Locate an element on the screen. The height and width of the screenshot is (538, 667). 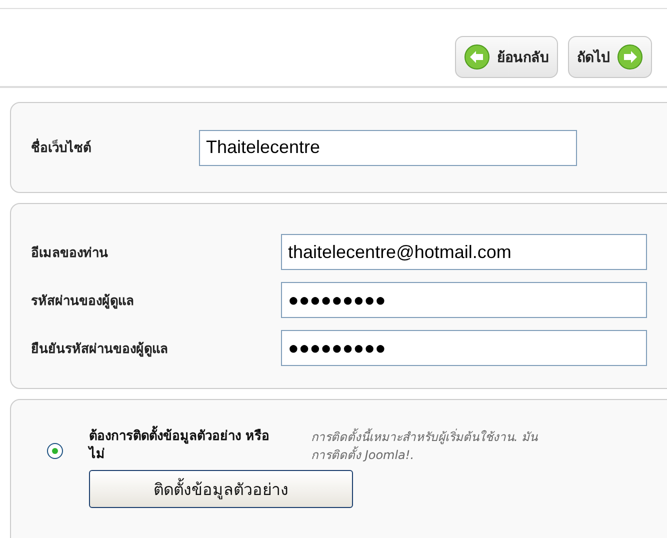
description-text: การติดตั้ง Joomla!. is located at coordinates (363, 455).